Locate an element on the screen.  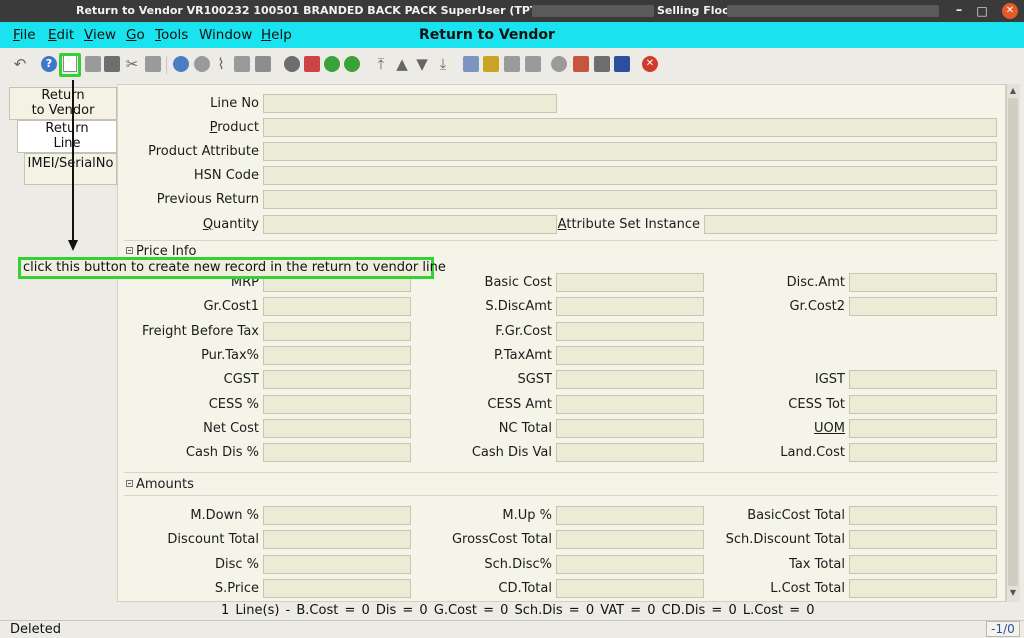
undo-icon: ↶ is located at coordinates (20, 64).